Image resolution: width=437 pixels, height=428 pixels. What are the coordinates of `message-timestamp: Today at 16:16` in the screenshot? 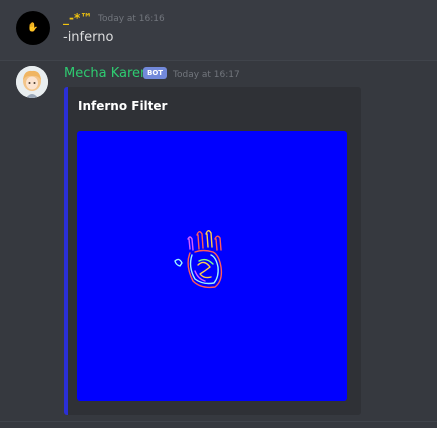 It's located at (131, 19).